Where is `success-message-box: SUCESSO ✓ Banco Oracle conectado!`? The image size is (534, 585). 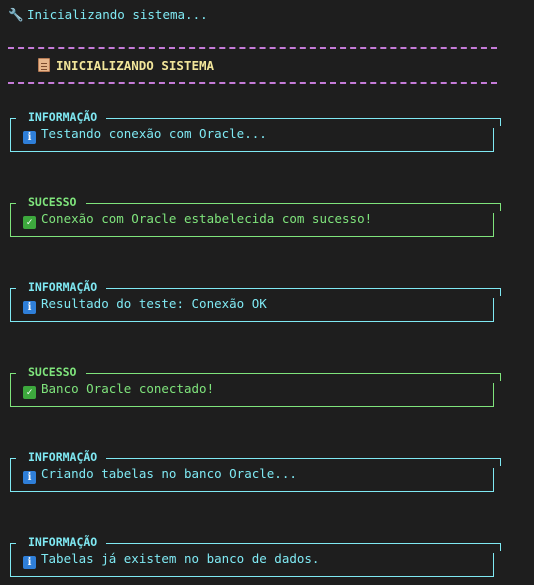 success-message-box: SUCESSO ✓ Banco Oracle conectado! is located at coordinates (267, 387).